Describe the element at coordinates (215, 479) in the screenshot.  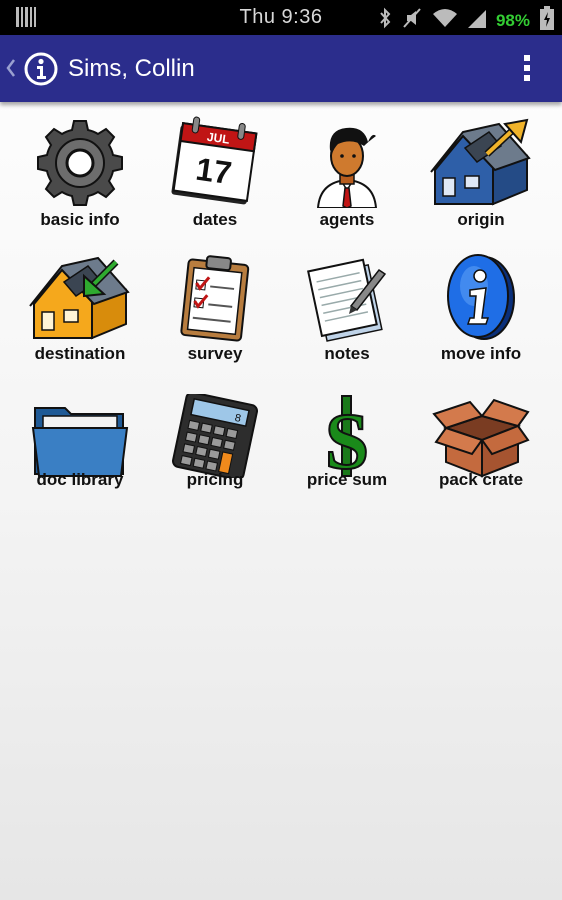
I see `tile-label: pricing` at that location.